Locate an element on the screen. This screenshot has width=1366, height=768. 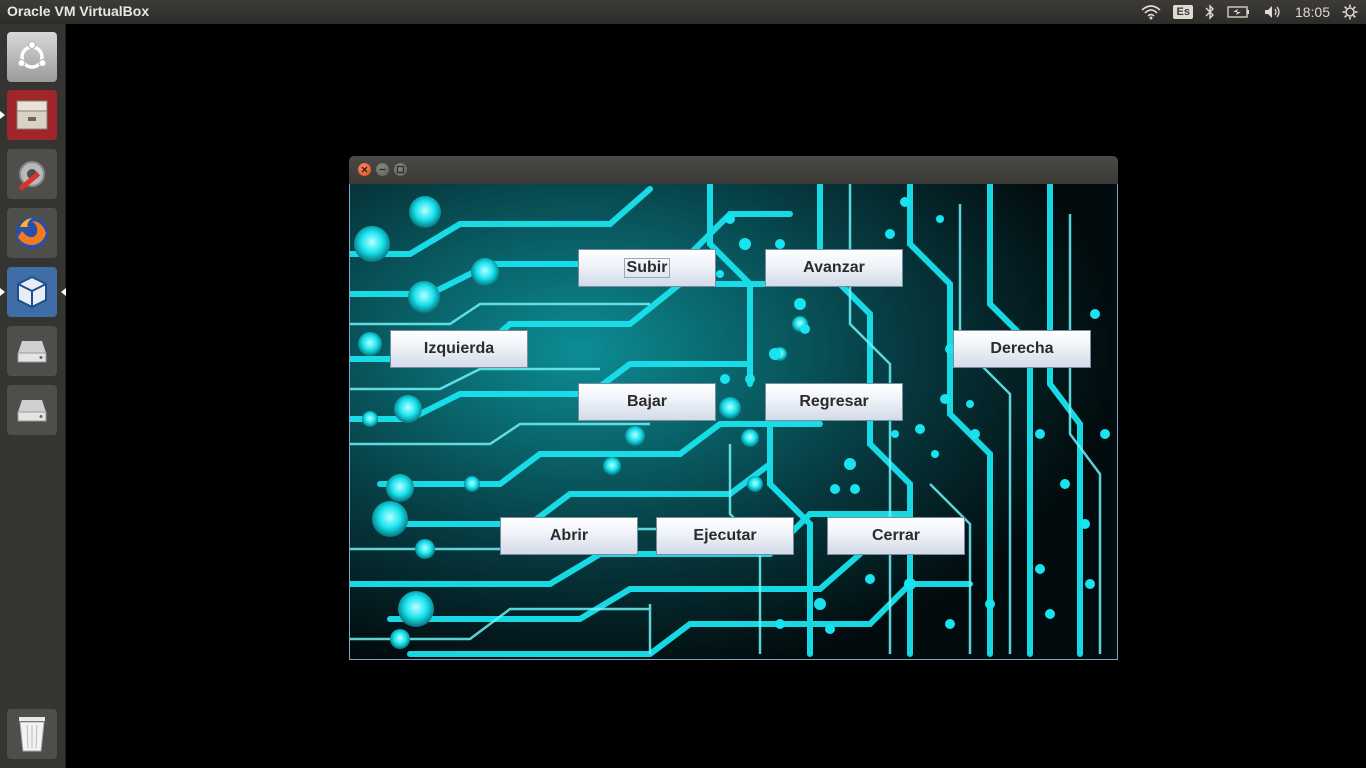
abrir-button: Abrir is located at coordinates (569, 536).